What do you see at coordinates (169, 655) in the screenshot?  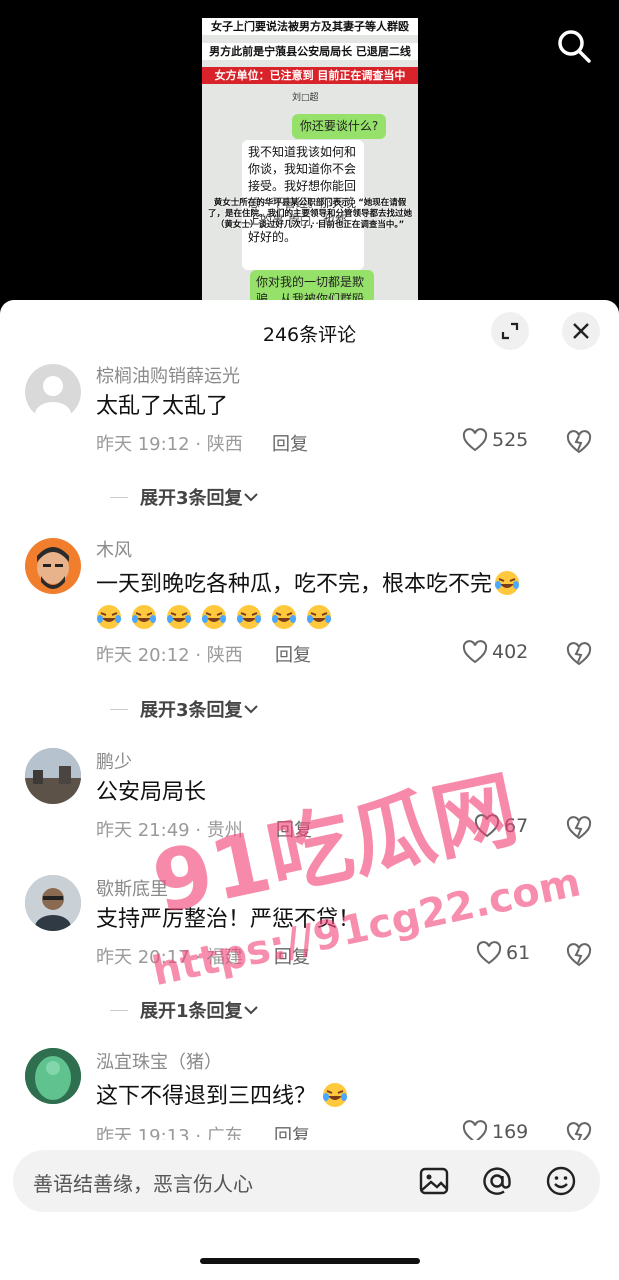 I see `comment-time-location: 昨天 20:12 · 陕西` at bounding box center [169, 655].